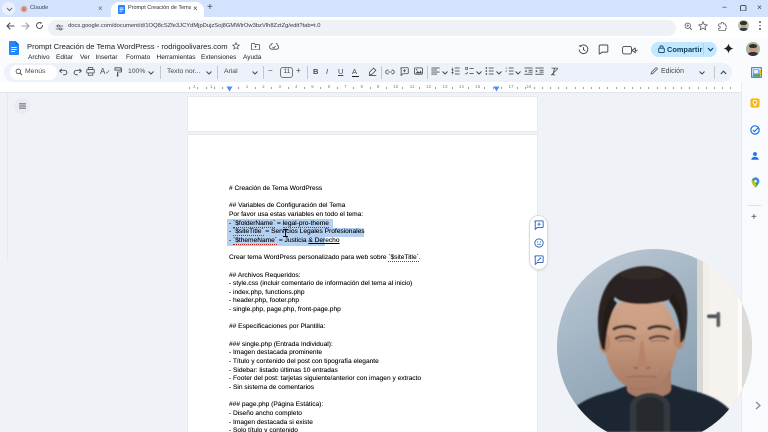  What do you see at coordinates (506, 71) in the screenshot?
I see `svg-text: 2` at bounding box center [506, 71].